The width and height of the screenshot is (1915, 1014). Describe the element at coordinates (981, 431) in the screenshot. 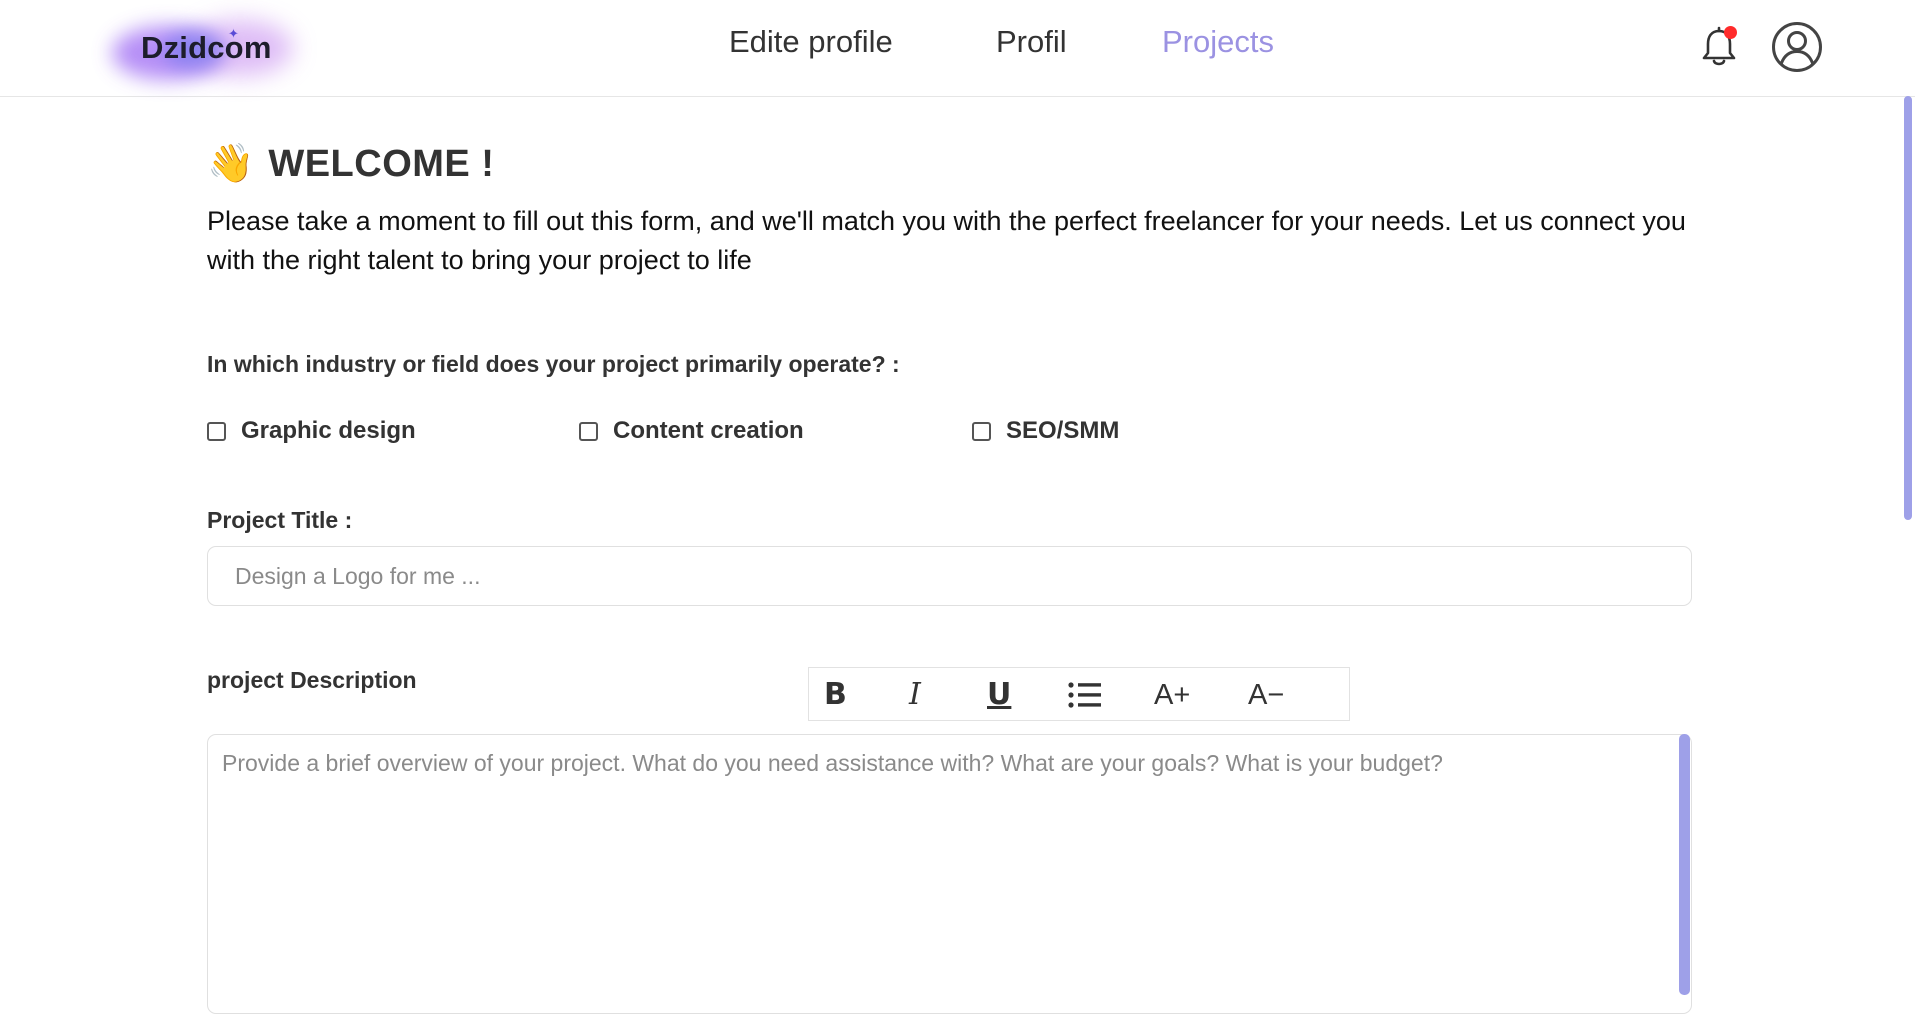

I see `seo-smm-checkbox` at that location.